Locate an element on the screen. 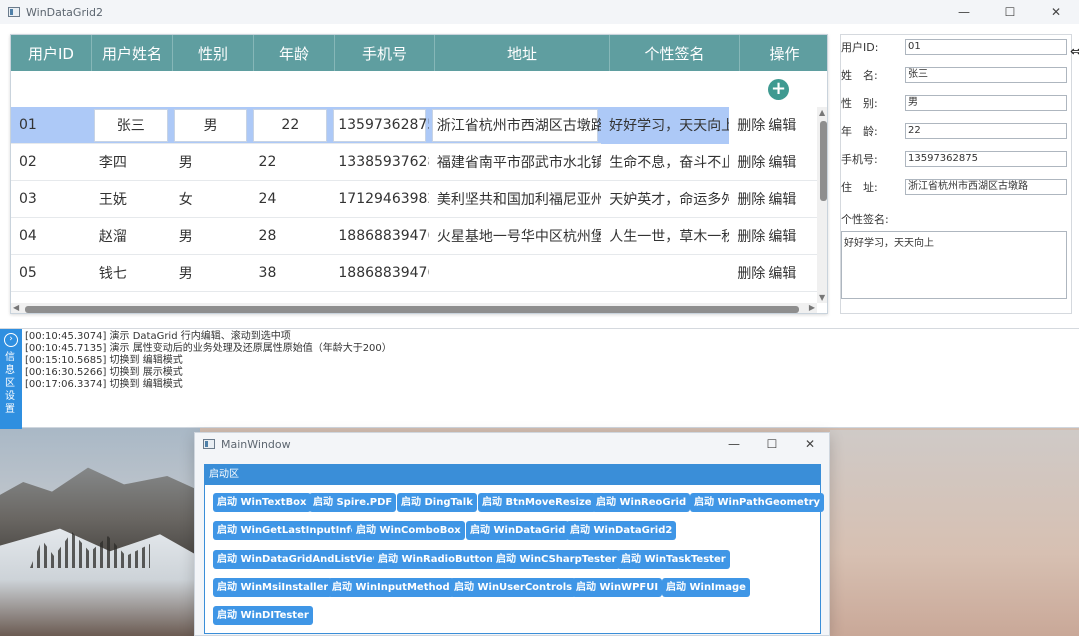 The height and width of the screenshot is (636, 1079). launch-button: 启动 WinInputMethod is located at coordinates (391, 587).